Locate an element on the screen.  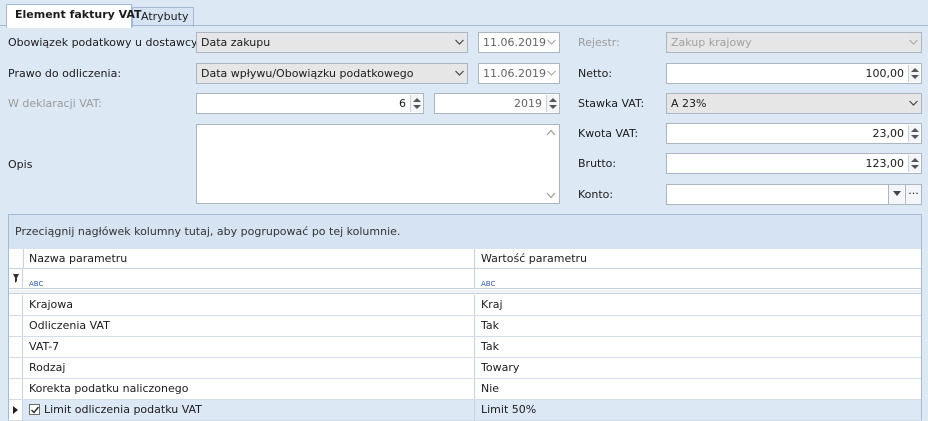
column-header-wartosc: Wartość parametru is located at coordinates (698, 258).